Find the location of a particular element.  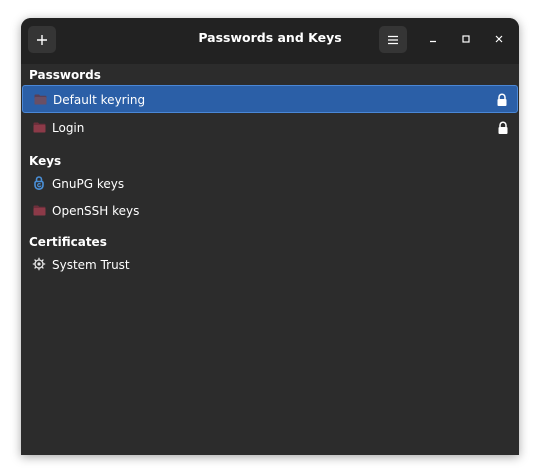

certificate-gear-icon is located at coordinates (39, 264).